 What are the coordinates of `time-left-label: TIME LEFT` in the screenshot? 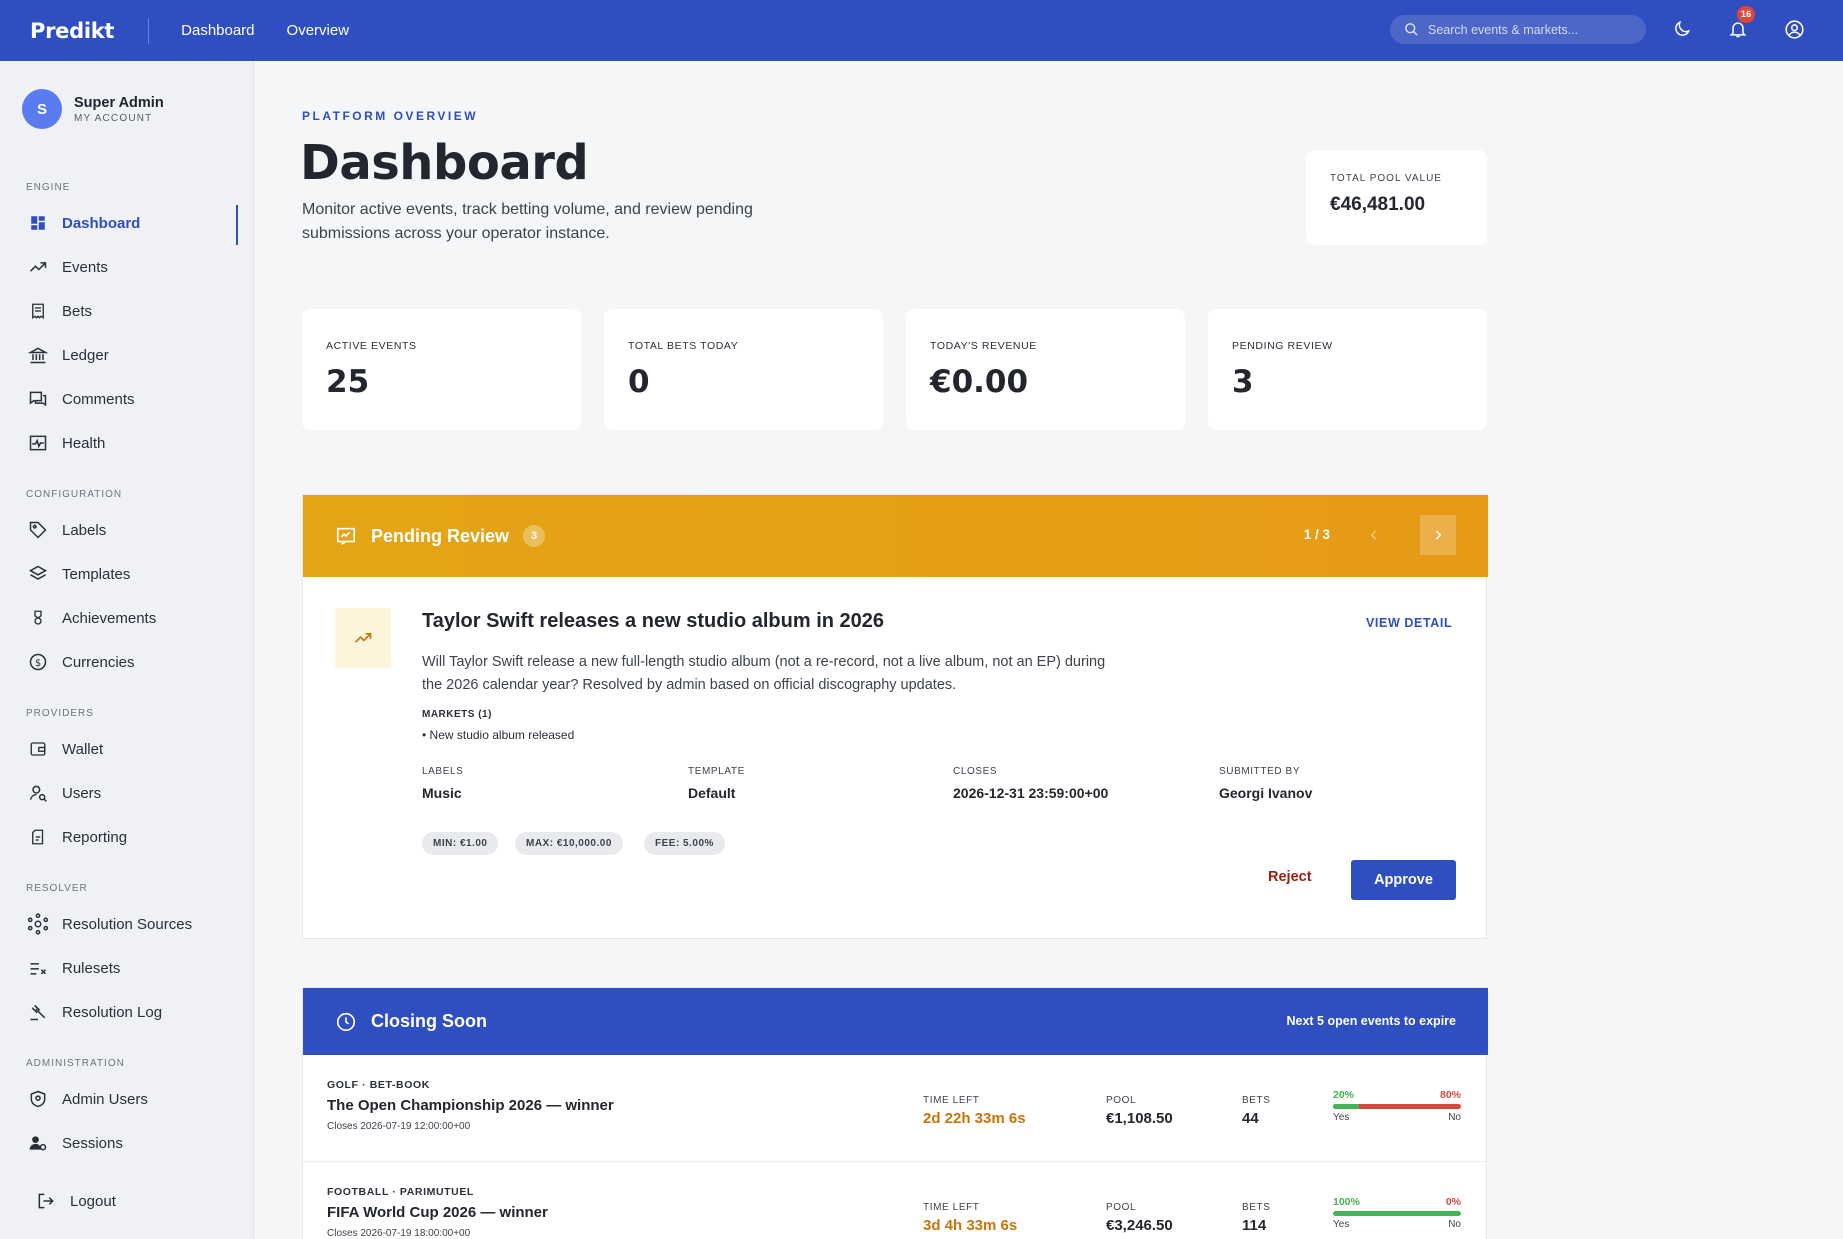 It's located at (951, 1100).